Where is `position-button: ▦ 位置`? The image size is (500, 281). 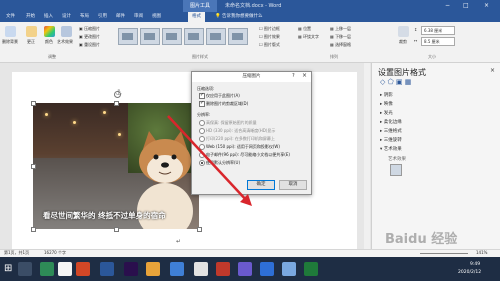
position-button: ▦ 位置 is located at coordinates (304, 29).